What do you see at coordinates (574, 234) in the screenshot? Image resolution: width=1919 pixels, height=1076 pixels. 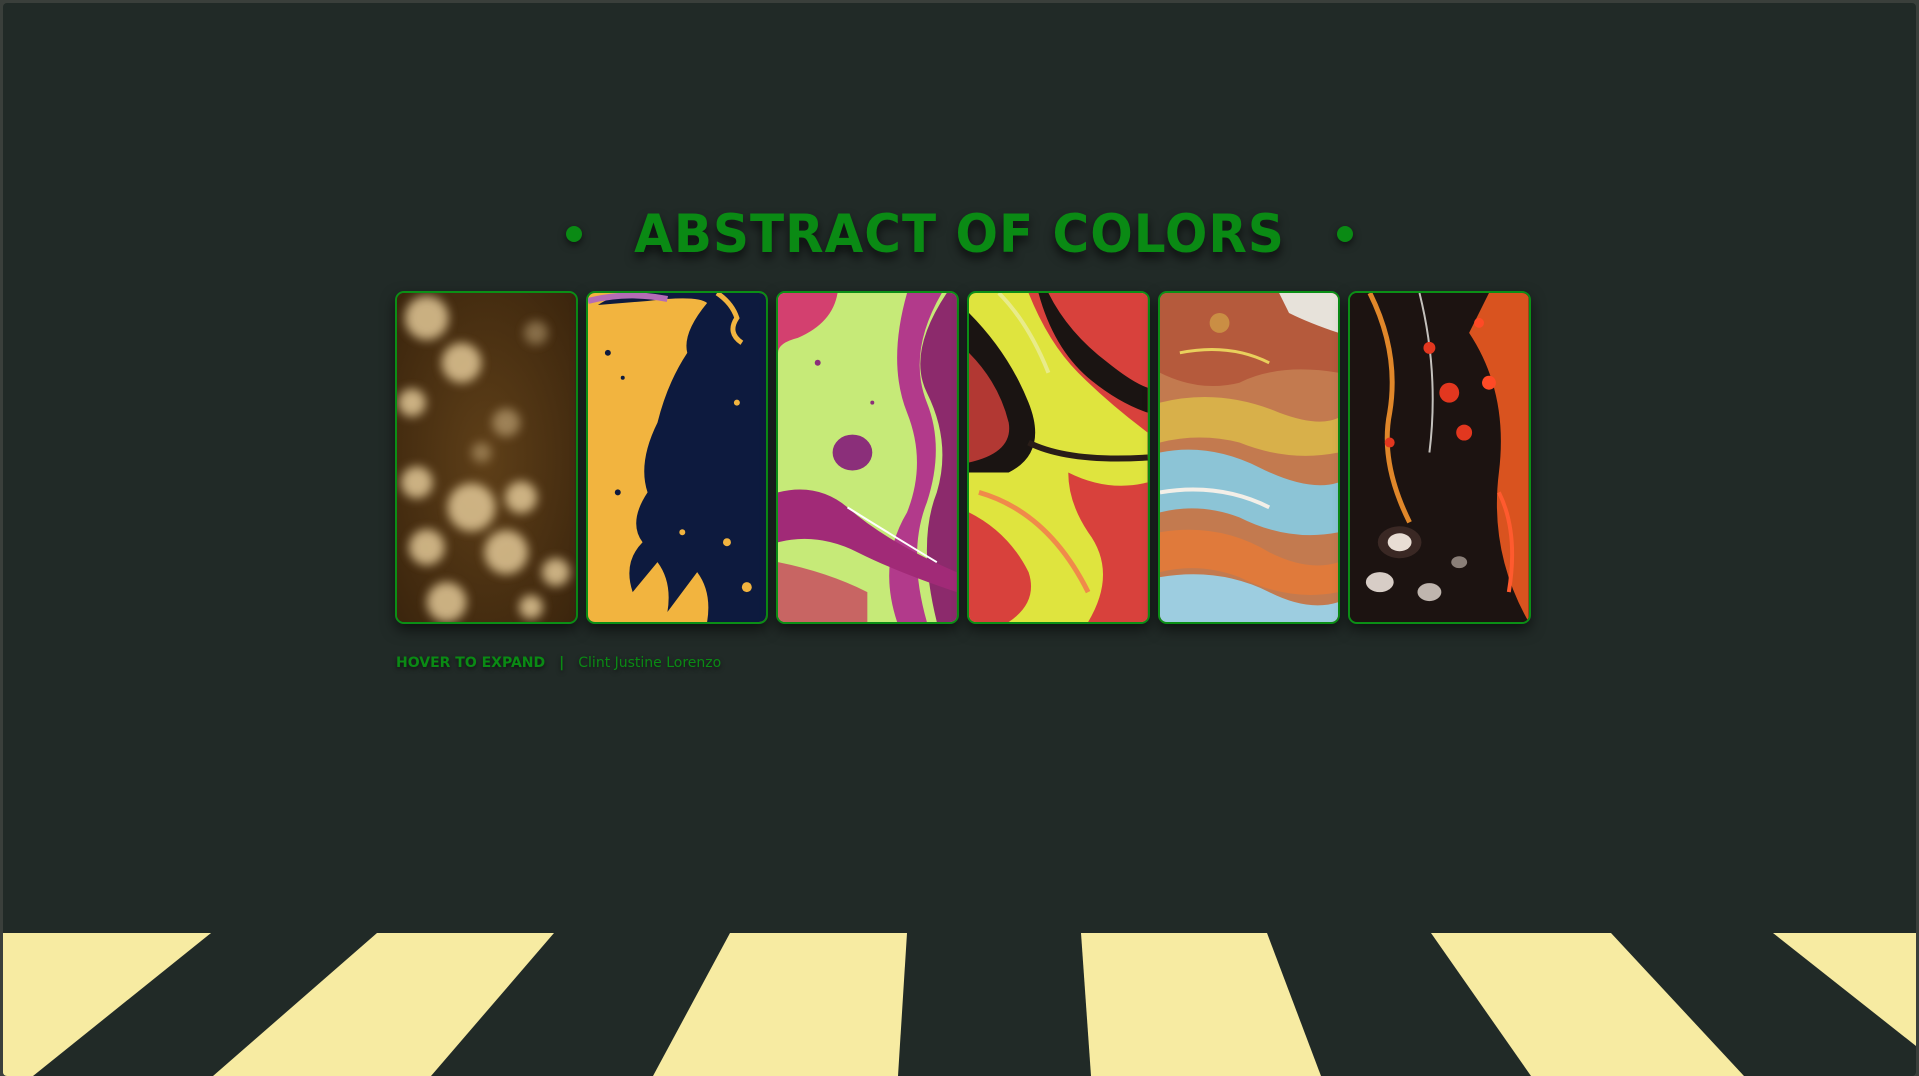 I see `left-dot-icon` at bounding box center [574, 234].